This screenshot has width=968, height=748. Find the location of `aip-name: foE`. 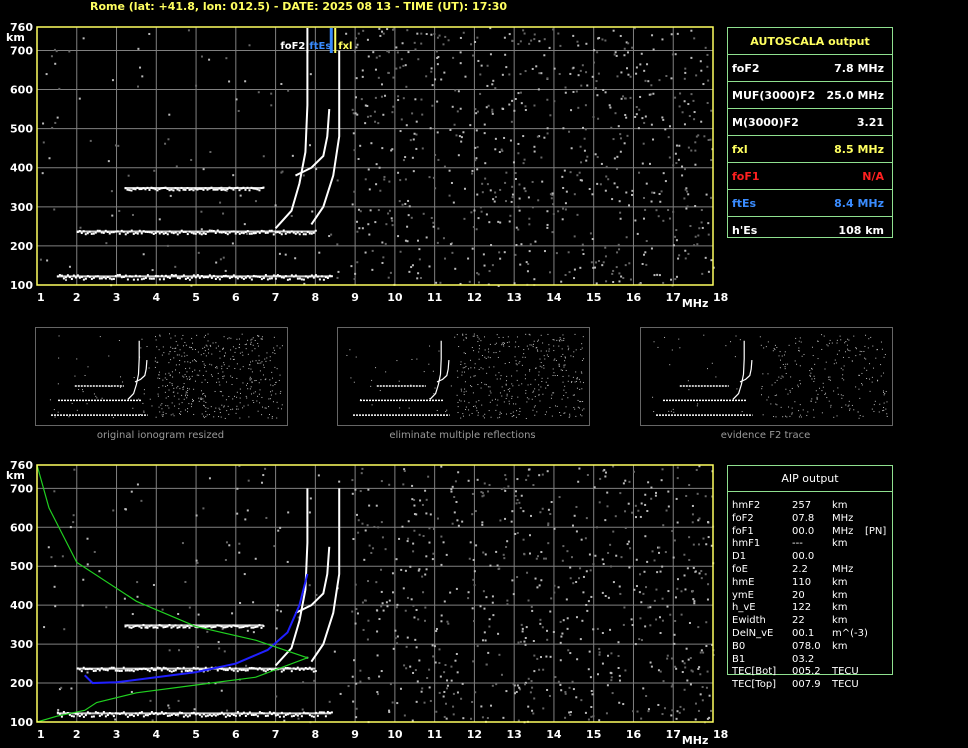

aip-name: foE is located at coordinates (740, 569).